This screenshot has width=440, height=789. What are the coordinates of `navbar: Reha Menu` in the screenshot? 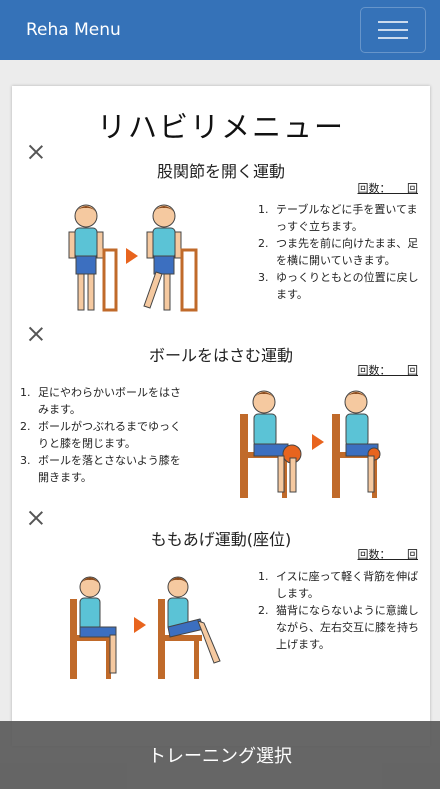 It's located at (220, 30).